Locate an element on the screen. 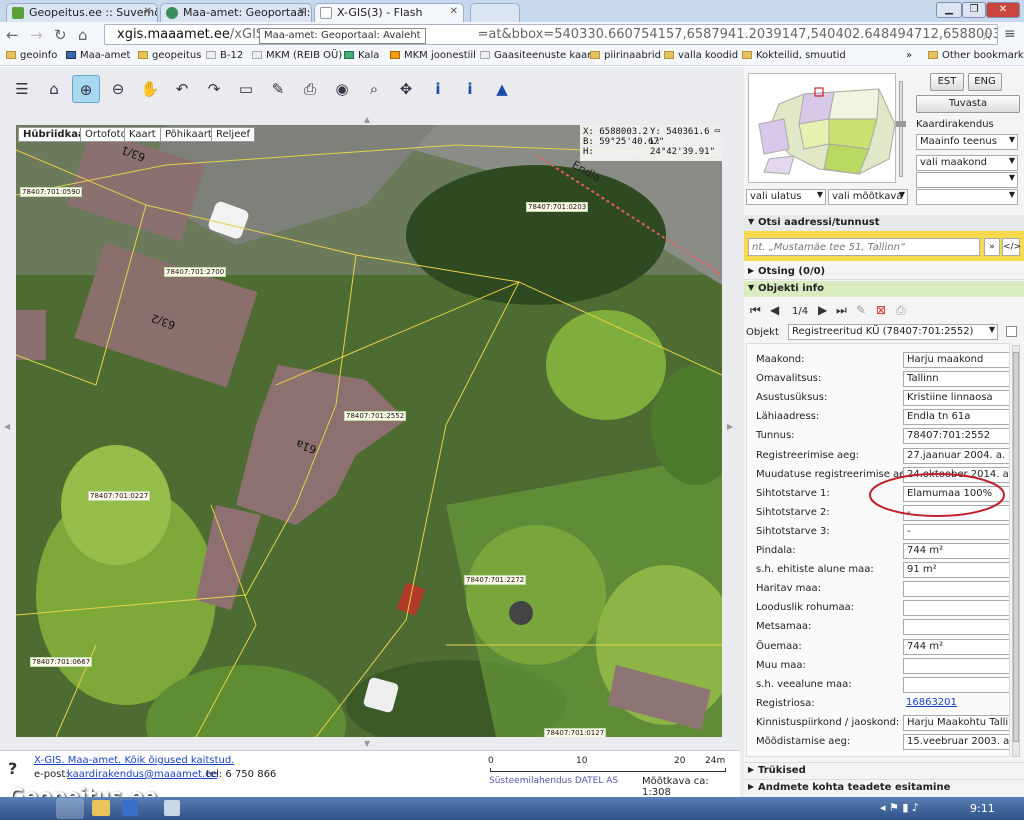  pan-tool: ✋ is located at coordinates (150, 89).